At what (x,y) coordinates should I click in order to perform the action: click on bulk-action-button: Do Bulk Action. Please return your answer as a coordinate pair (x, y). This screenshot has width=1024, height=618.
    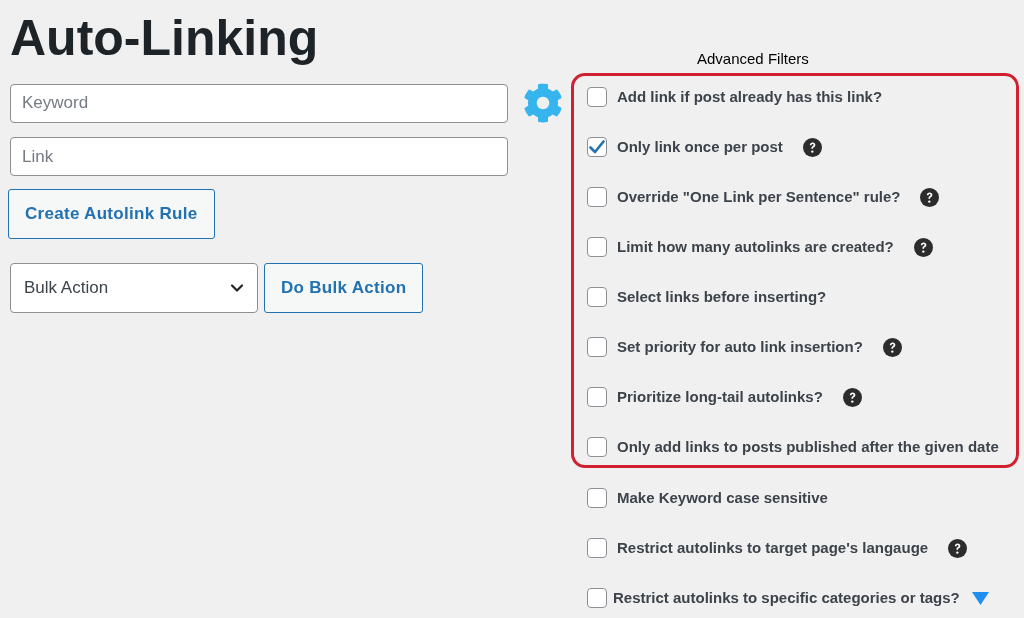
    Looking at the image, I should click on (344, 288).